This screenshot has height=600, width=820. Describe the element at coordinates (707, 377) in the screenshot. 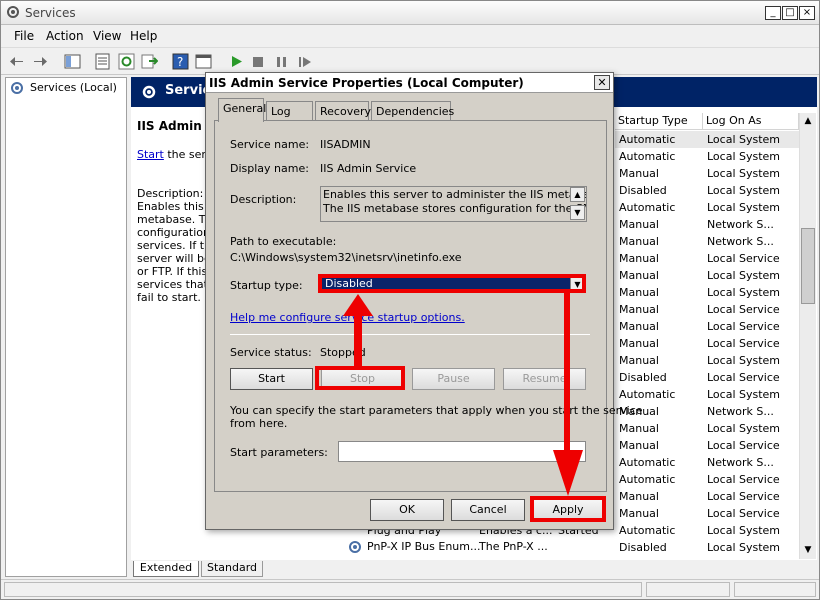

I see `table-row: Disabled Local Service` at that location.